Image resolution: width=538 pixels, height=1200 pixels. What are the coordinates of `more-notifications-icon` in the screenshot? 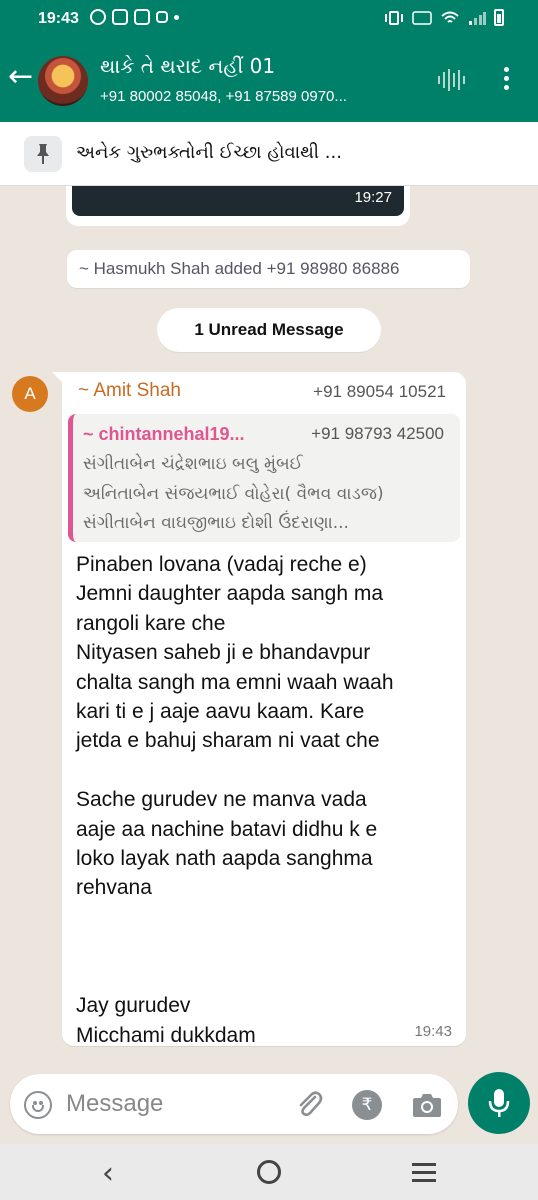 It's located at (176, 17).